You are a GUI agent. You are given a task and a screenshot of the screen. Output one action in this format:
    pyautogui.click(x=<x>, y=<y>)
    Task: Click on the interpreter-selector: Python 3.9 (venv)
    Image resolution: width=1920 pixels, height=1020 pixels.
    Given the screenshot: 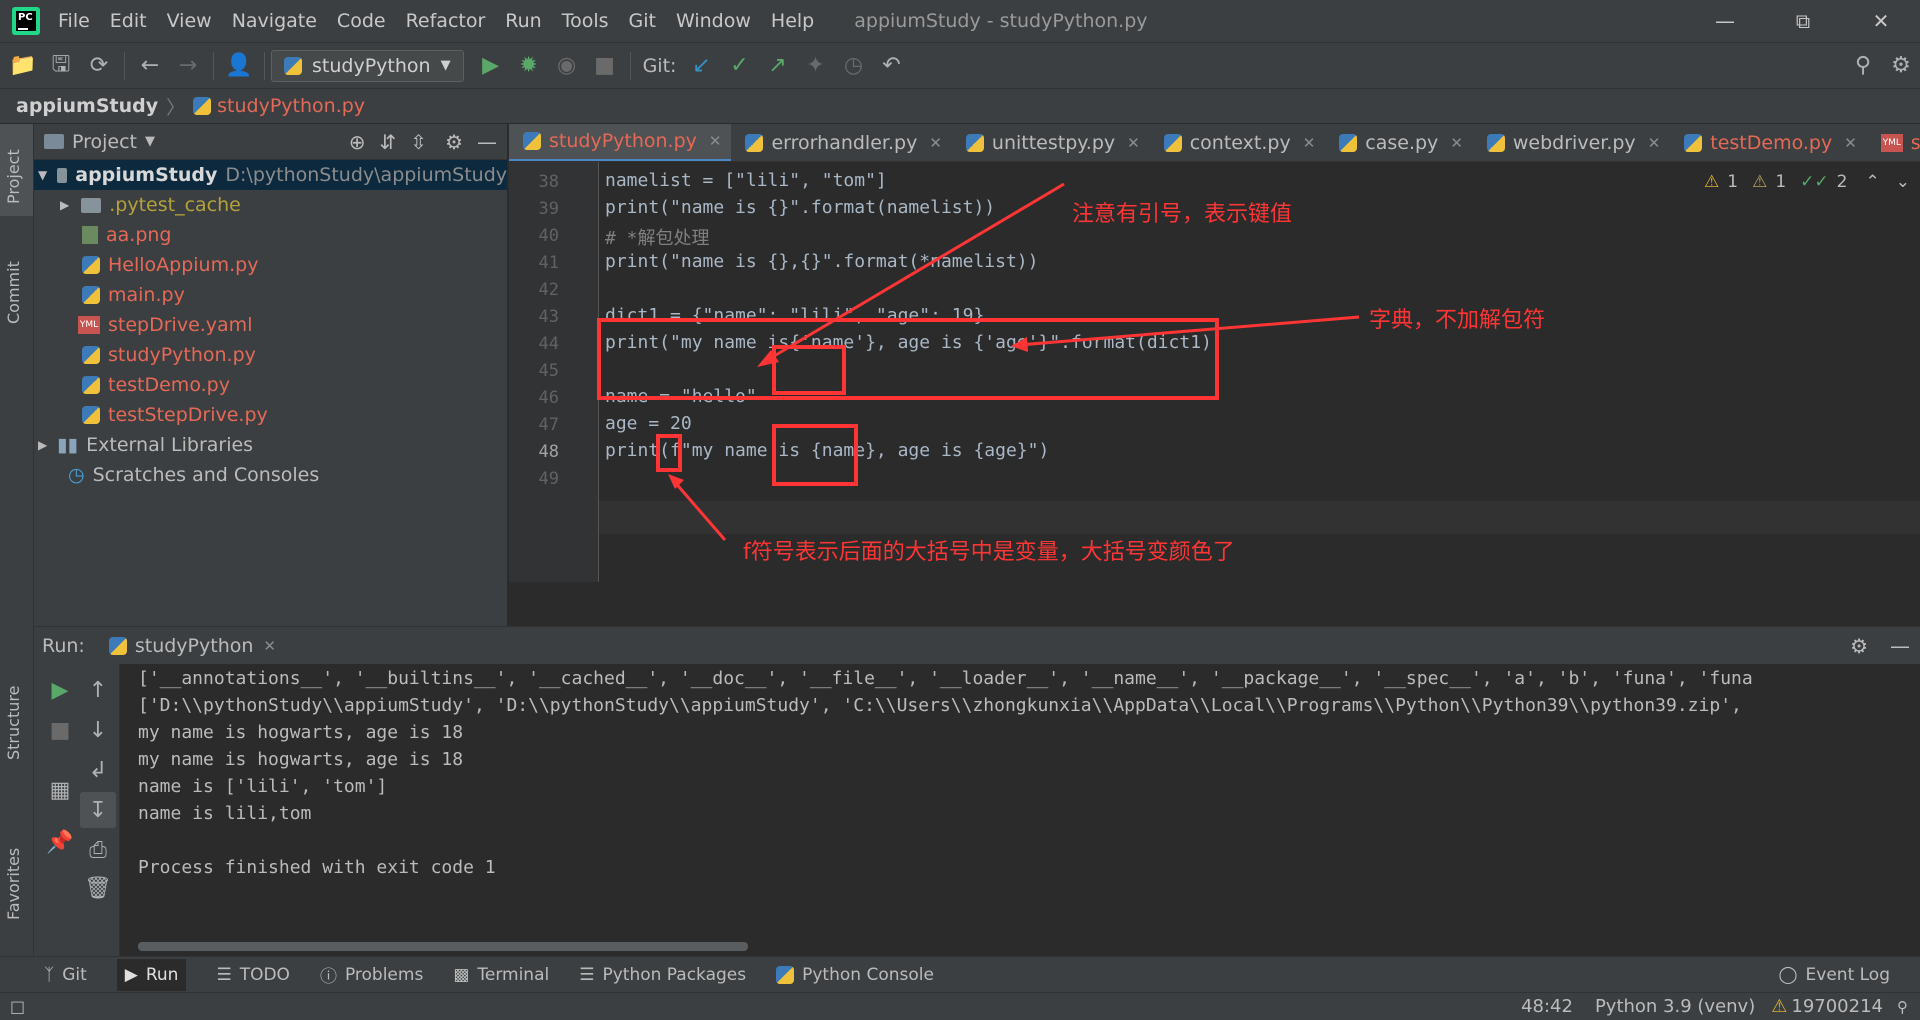 What is the action you would take?
    pyautogui.click(x=1675, y=1006)
    